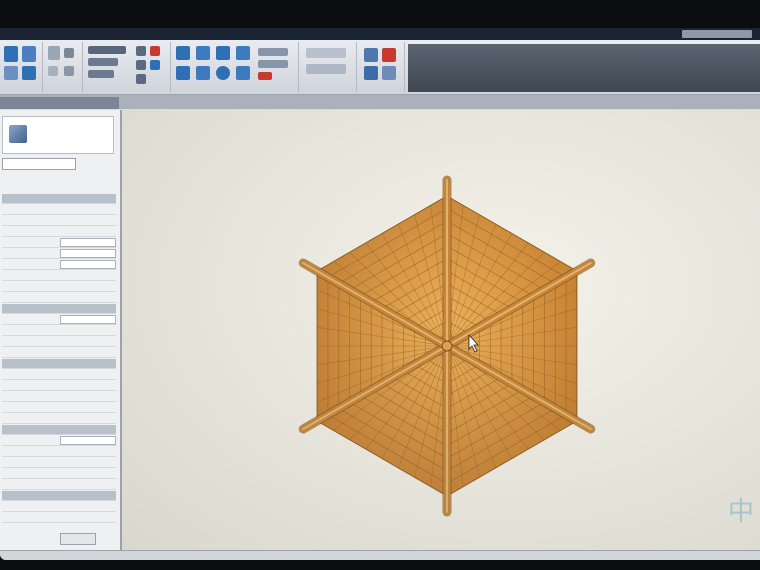 This screenshot has height=570, width=760. Describe the element at coordinates (59, 103) in the screenshot. I see `properties-tab` at that location.